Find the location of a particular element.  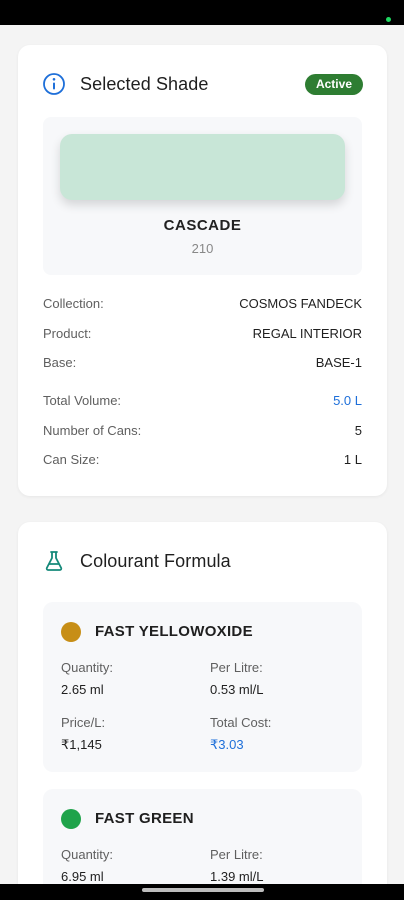

shade-preview: CASCADE 210 is located at coordinates (202, 196).